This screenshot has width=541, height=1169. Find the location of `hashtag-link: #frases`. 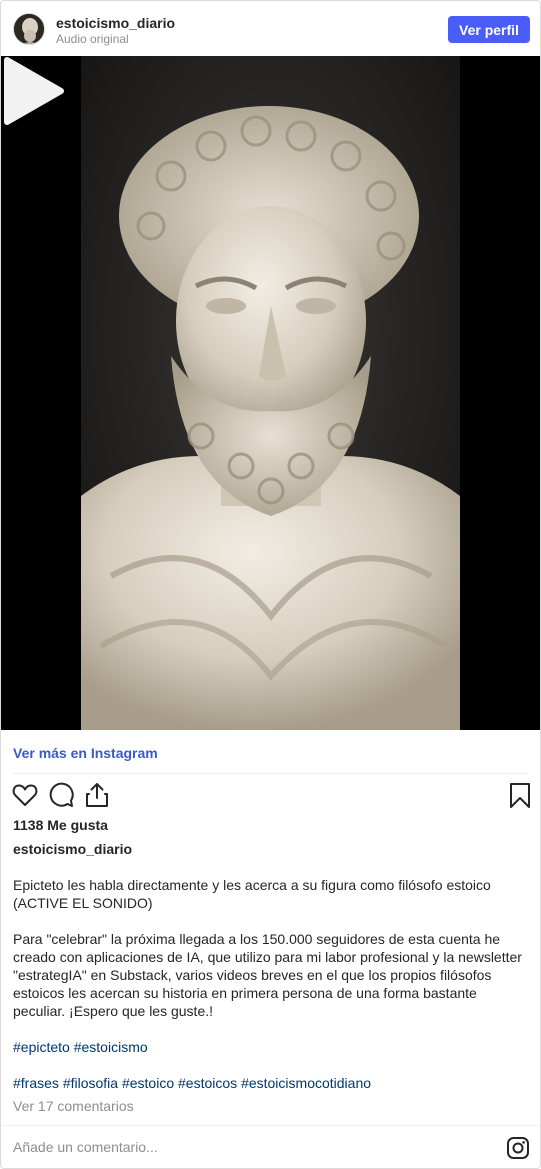

hashtag-link: #frases is located at coordinates (36, 1083).